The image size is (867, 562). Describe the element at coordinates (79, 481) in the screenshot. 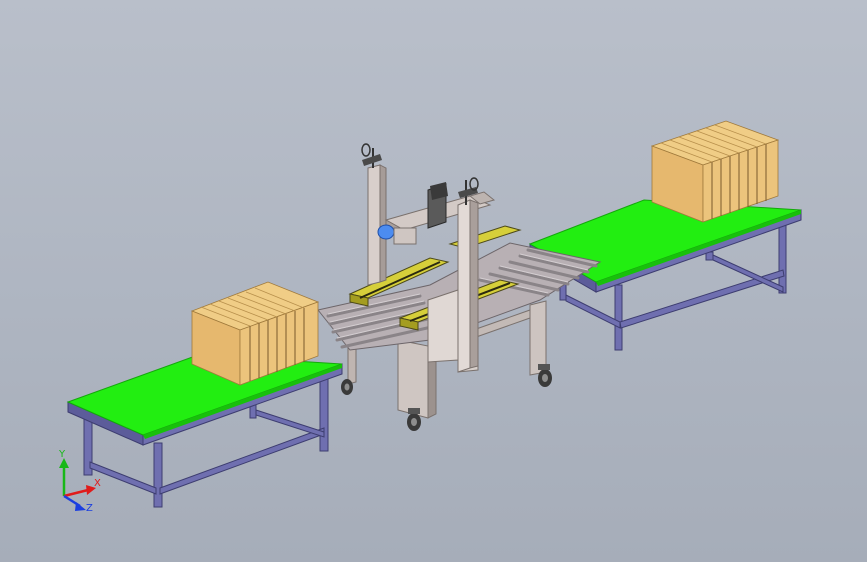

I see `coordinate-triad-icon: Y X Z` at that location.